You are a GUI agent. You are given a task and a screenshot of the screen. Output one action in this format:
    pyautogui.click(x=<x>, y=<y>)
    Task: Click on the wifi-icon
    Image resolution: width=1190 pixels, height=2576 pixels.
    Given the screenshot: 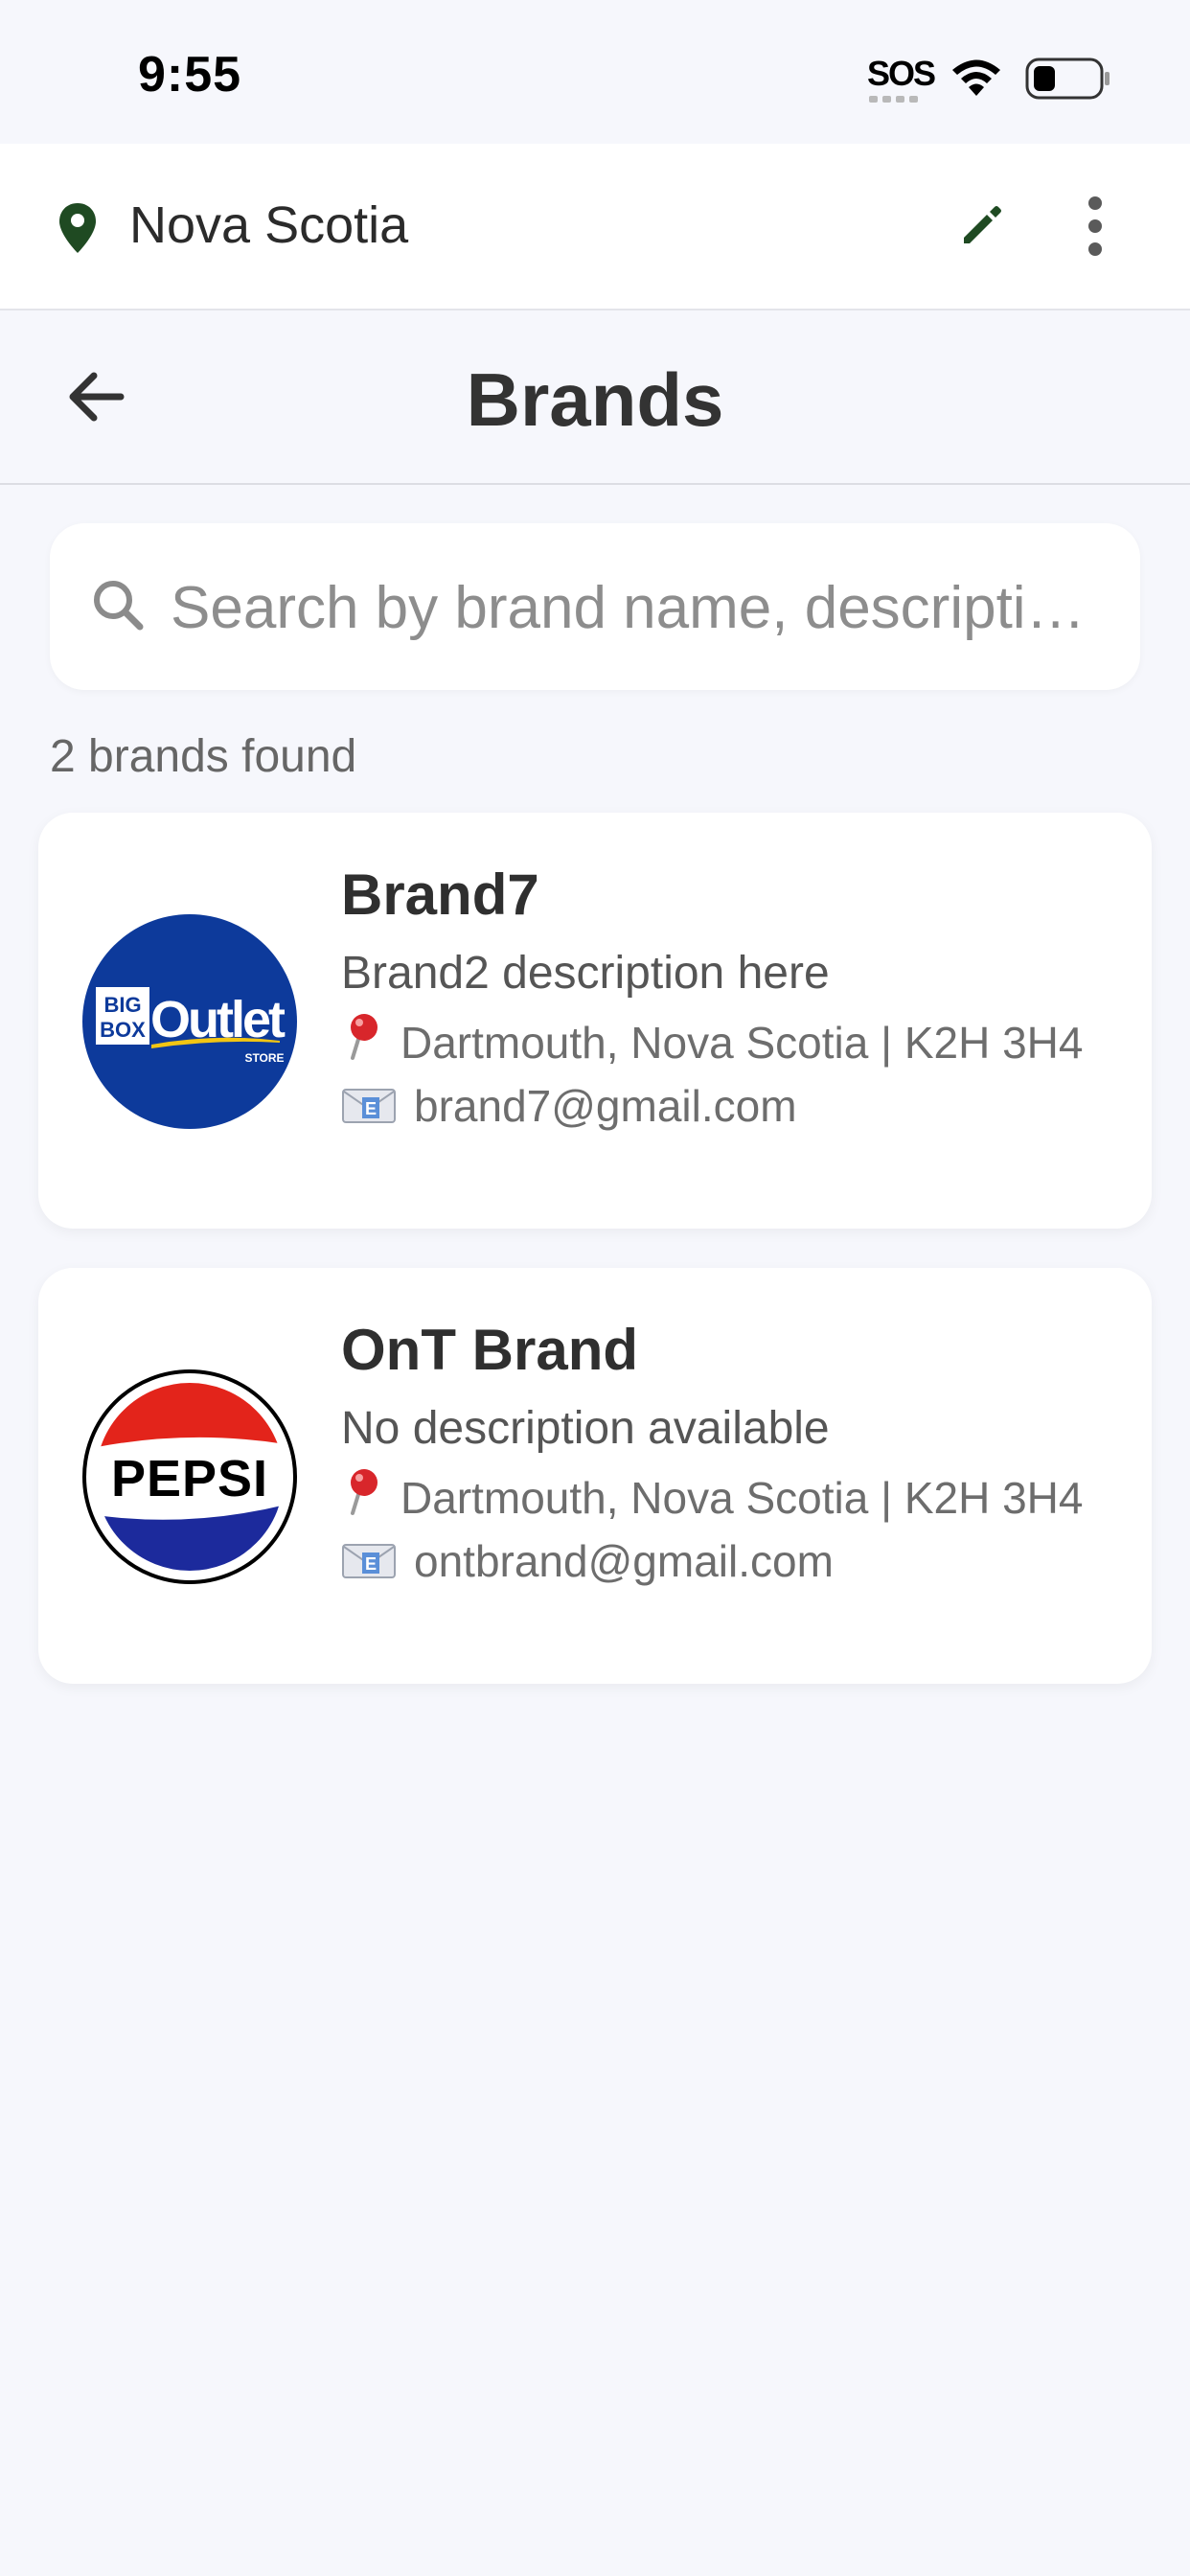 What is the action you would take?
    pyautogui.click(x=976, y=77)
    